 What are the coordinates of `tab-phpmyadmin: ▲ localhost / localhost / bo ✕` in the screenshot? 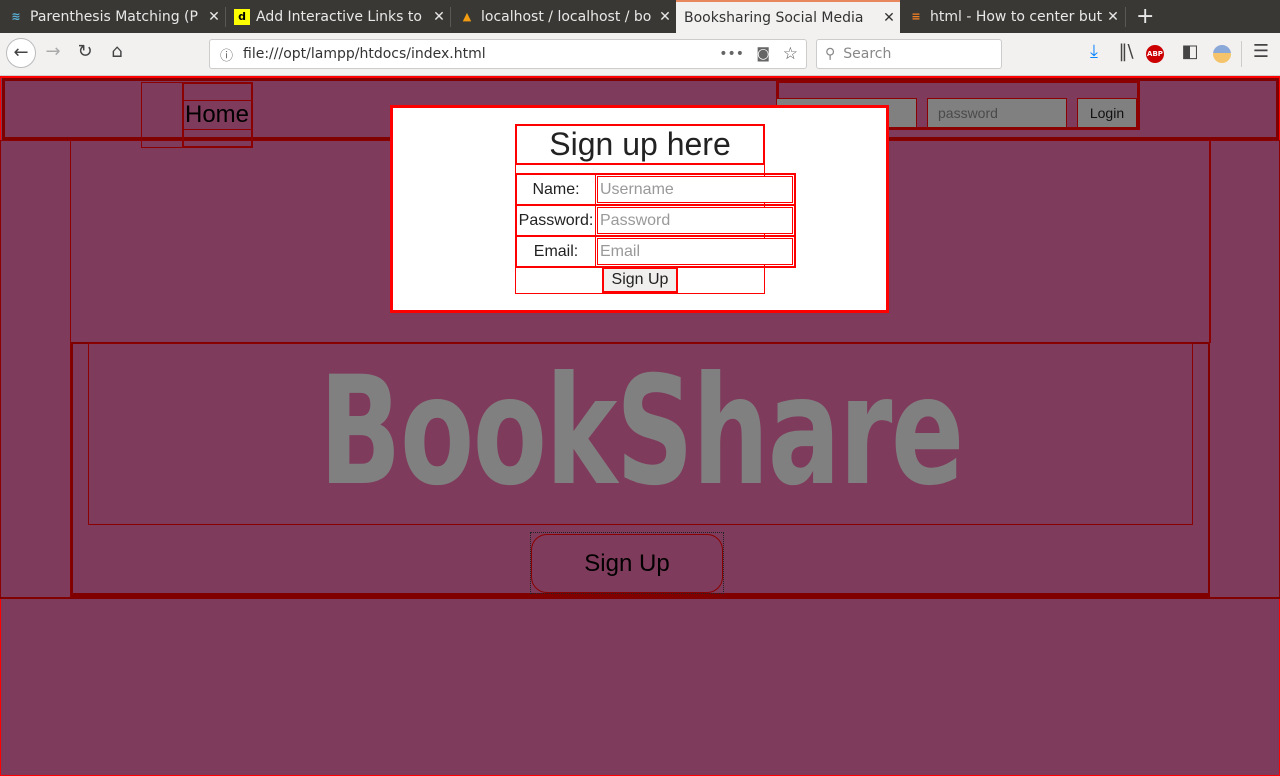 It's located at (563, 16).